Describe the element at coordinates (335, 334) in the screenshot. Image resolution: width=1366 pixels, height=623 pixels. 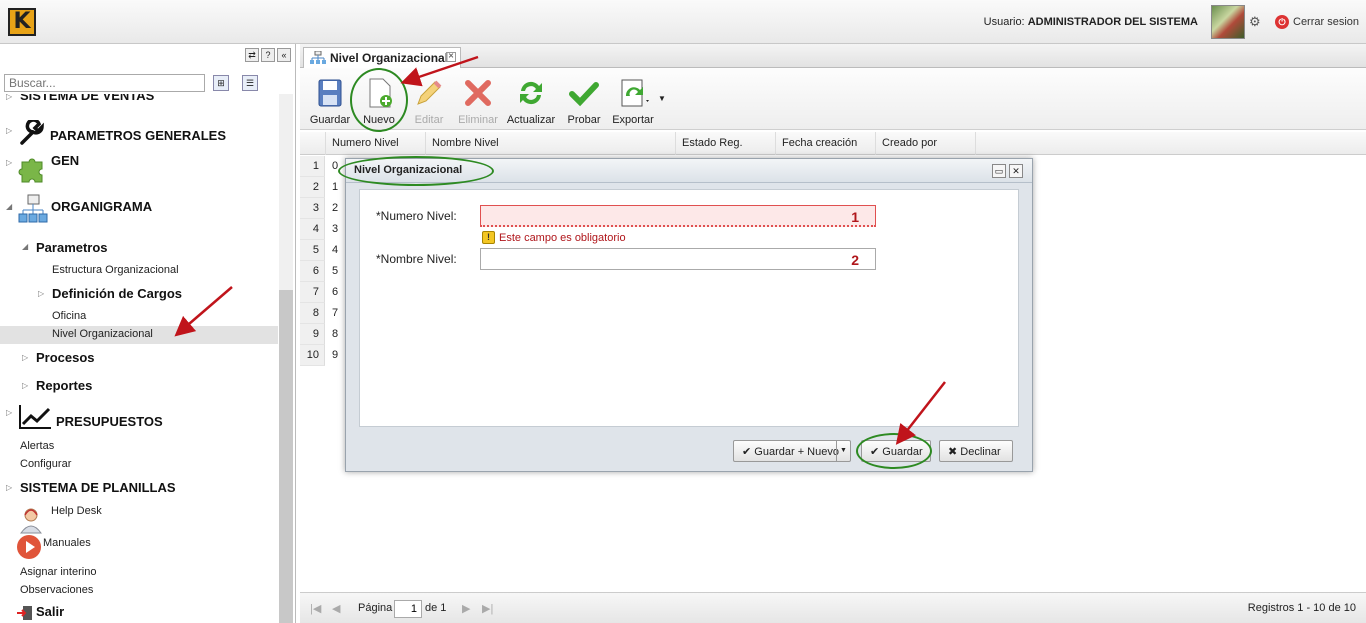
I see `numero-nivel-cell: 8` at that location.